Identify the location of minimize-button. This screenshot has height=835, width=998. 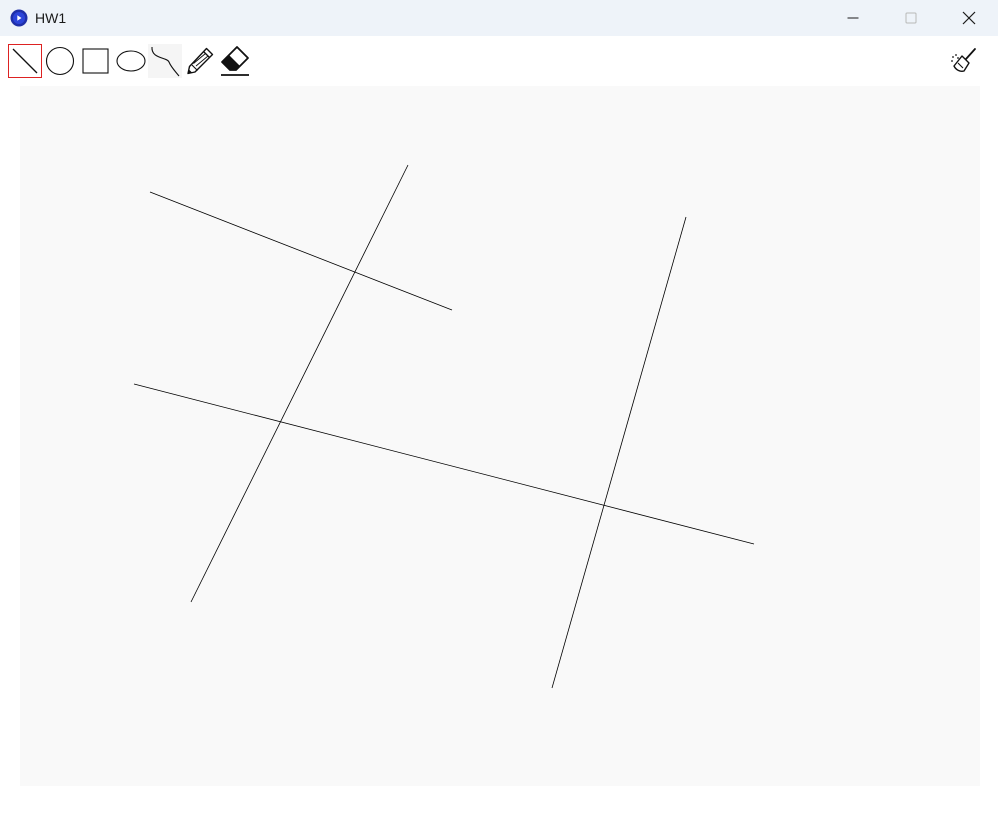
(853, 18).